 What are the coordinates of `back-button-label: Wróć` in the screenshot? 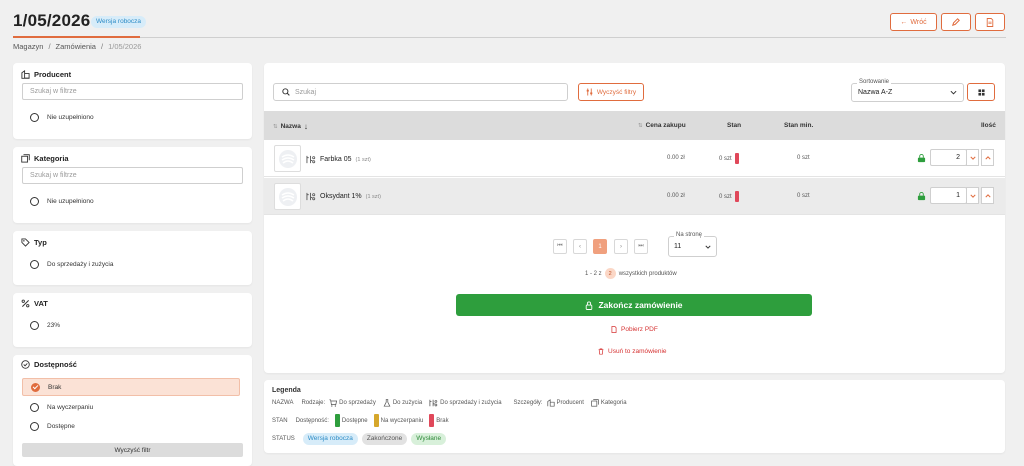 It's located at (918, 22).